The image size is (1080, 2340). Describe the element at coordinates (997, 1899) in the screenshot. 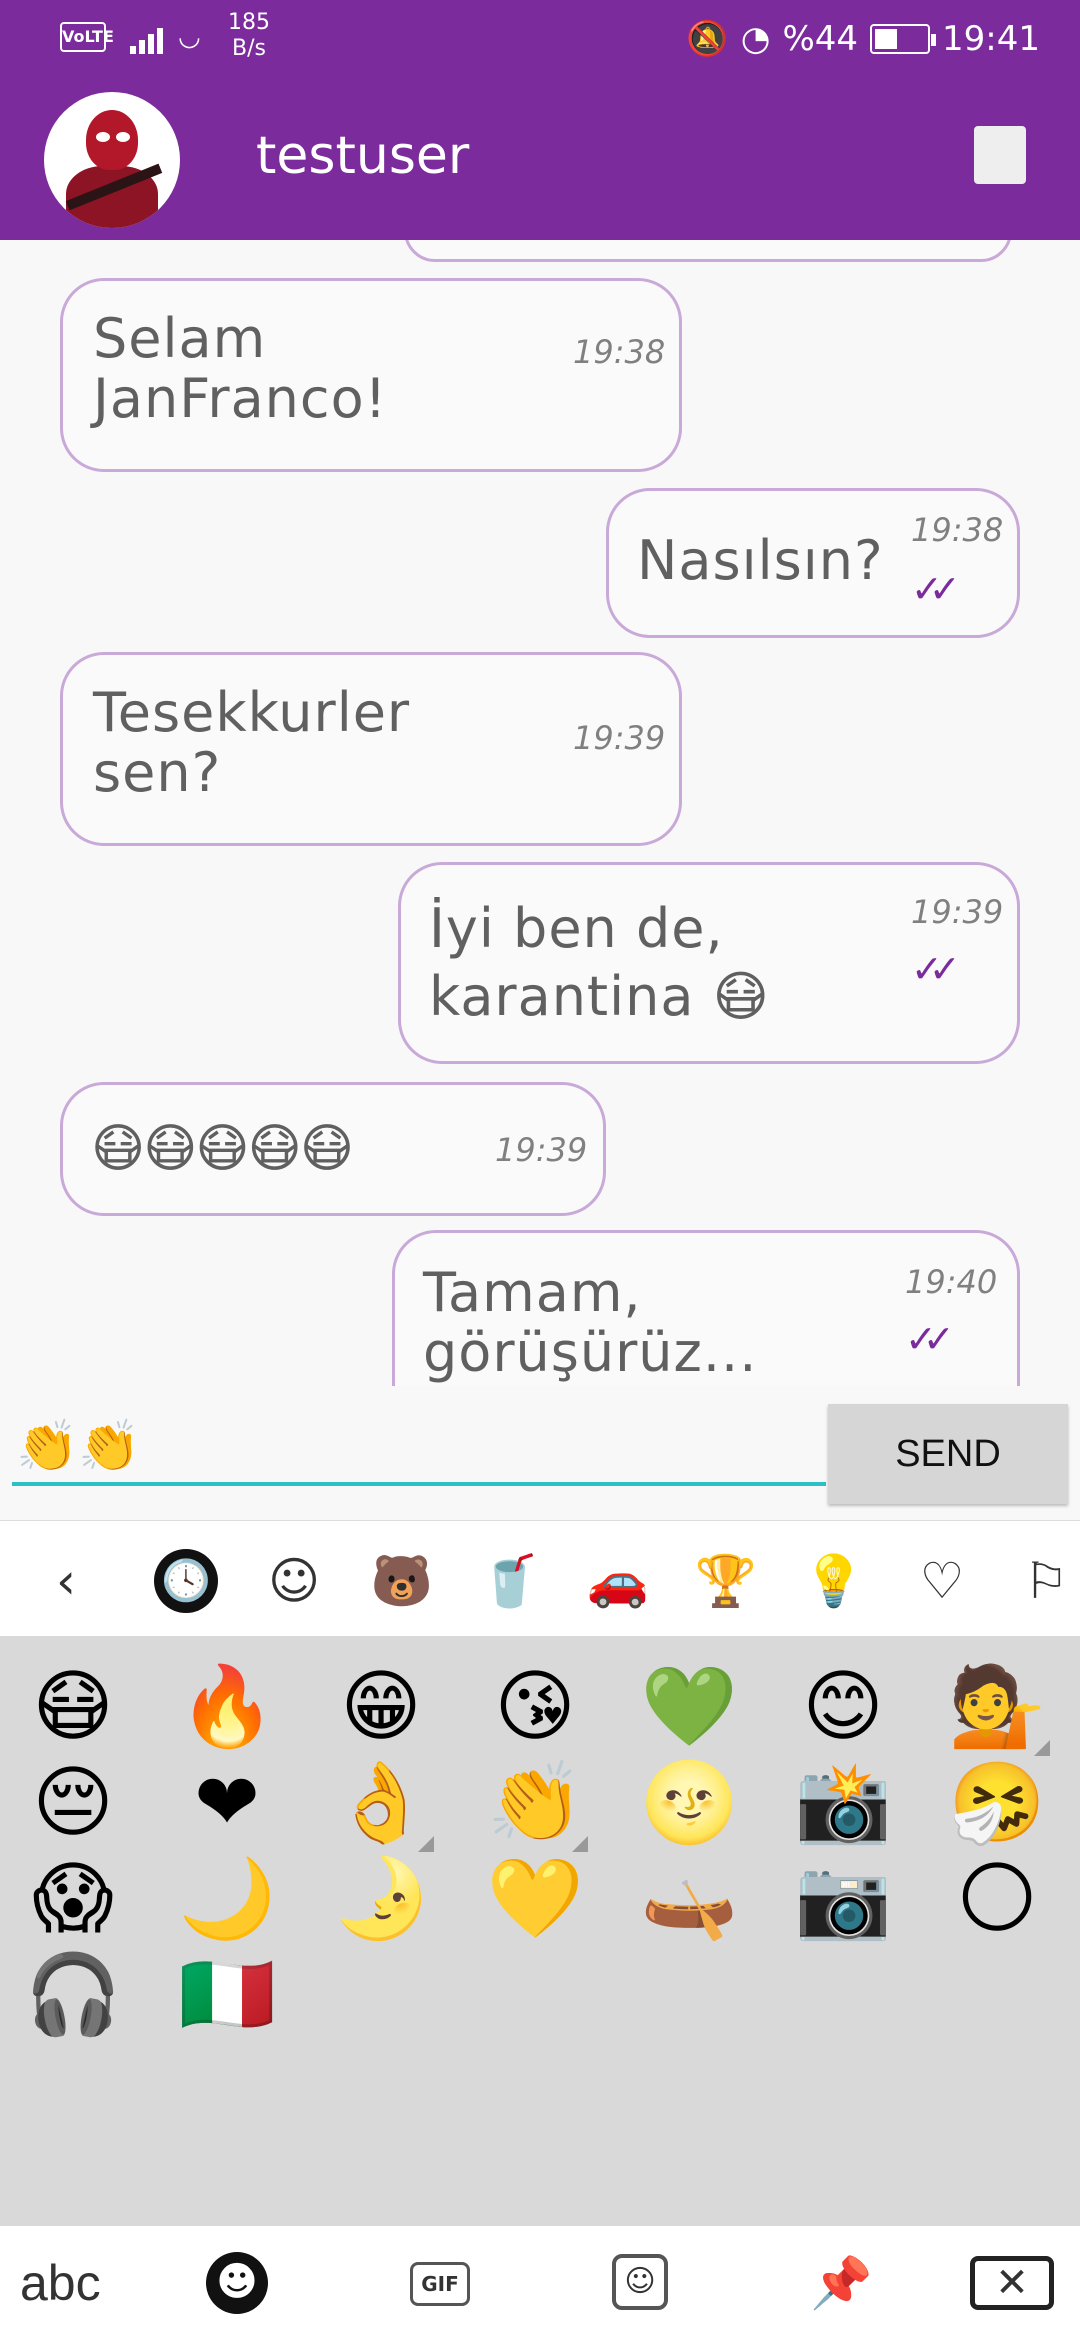

I see `emoji-key: 🌕` at that location.